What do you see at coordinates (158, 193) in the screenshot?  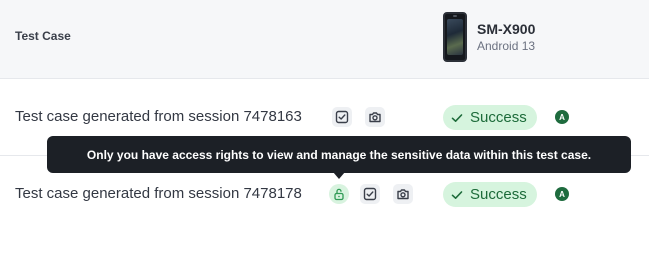 I see `test-case-title: Test case generated from session 7478178` at bounding box center [158, 193].